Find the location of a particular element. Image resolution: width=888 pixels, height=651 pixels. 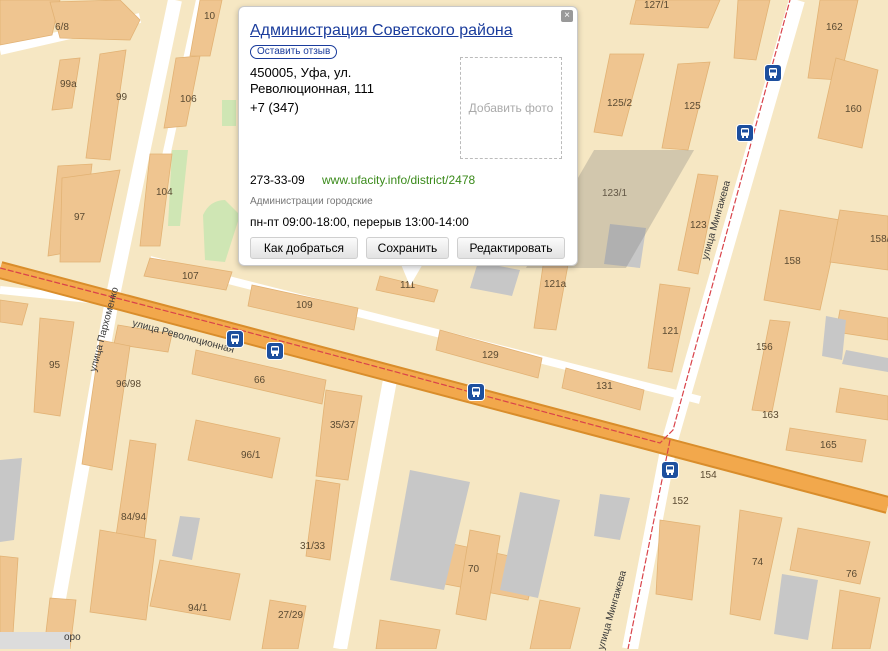

house-label-106: 106 is located at coordinates (188, 99).